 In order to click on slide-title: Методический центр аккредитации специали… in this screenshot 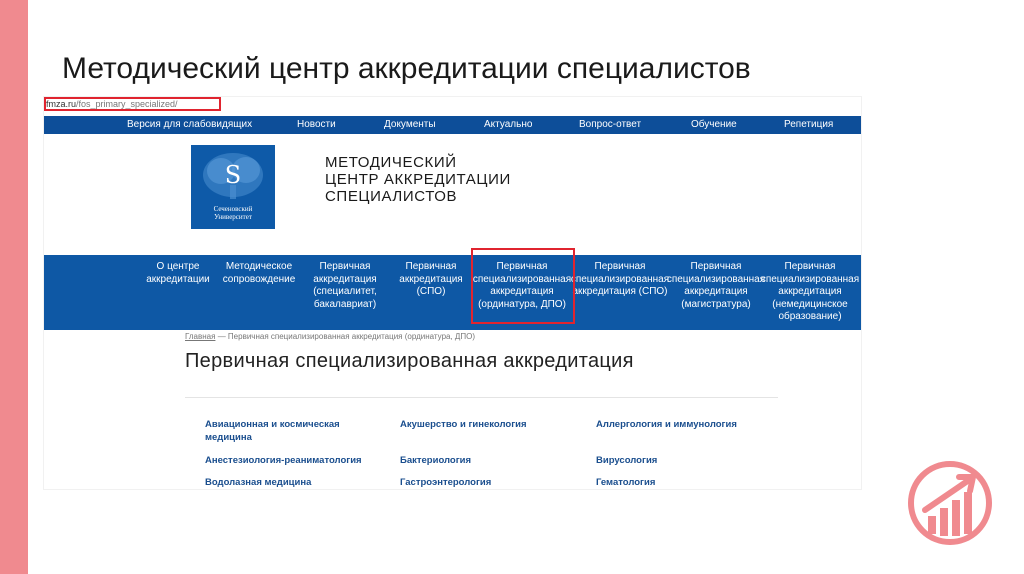, I will do `click(406, 68)`.